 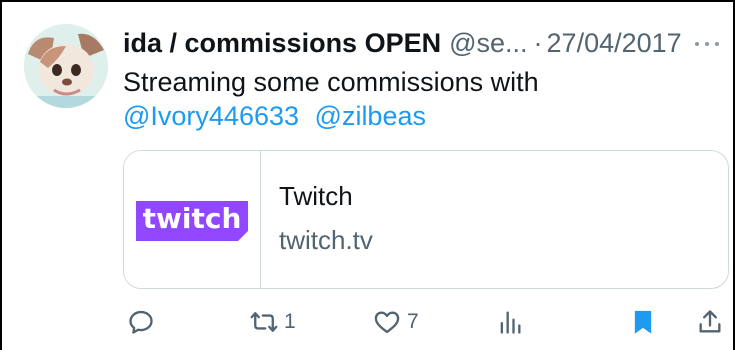 I want to click on bookmark-icon, so click(x=643, y=322).